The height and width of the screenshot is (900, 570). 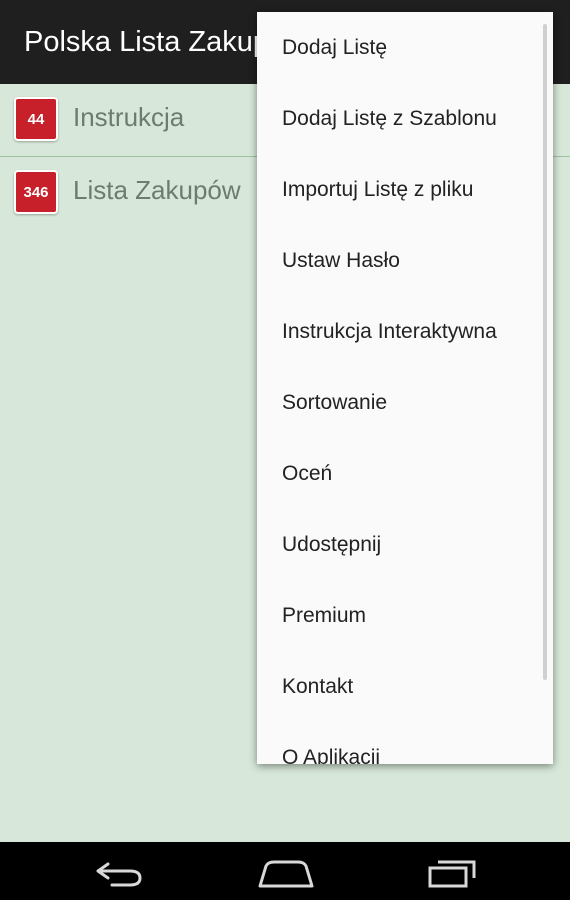 I want to click on recent-apps-icon, so click(x=452, y=874).